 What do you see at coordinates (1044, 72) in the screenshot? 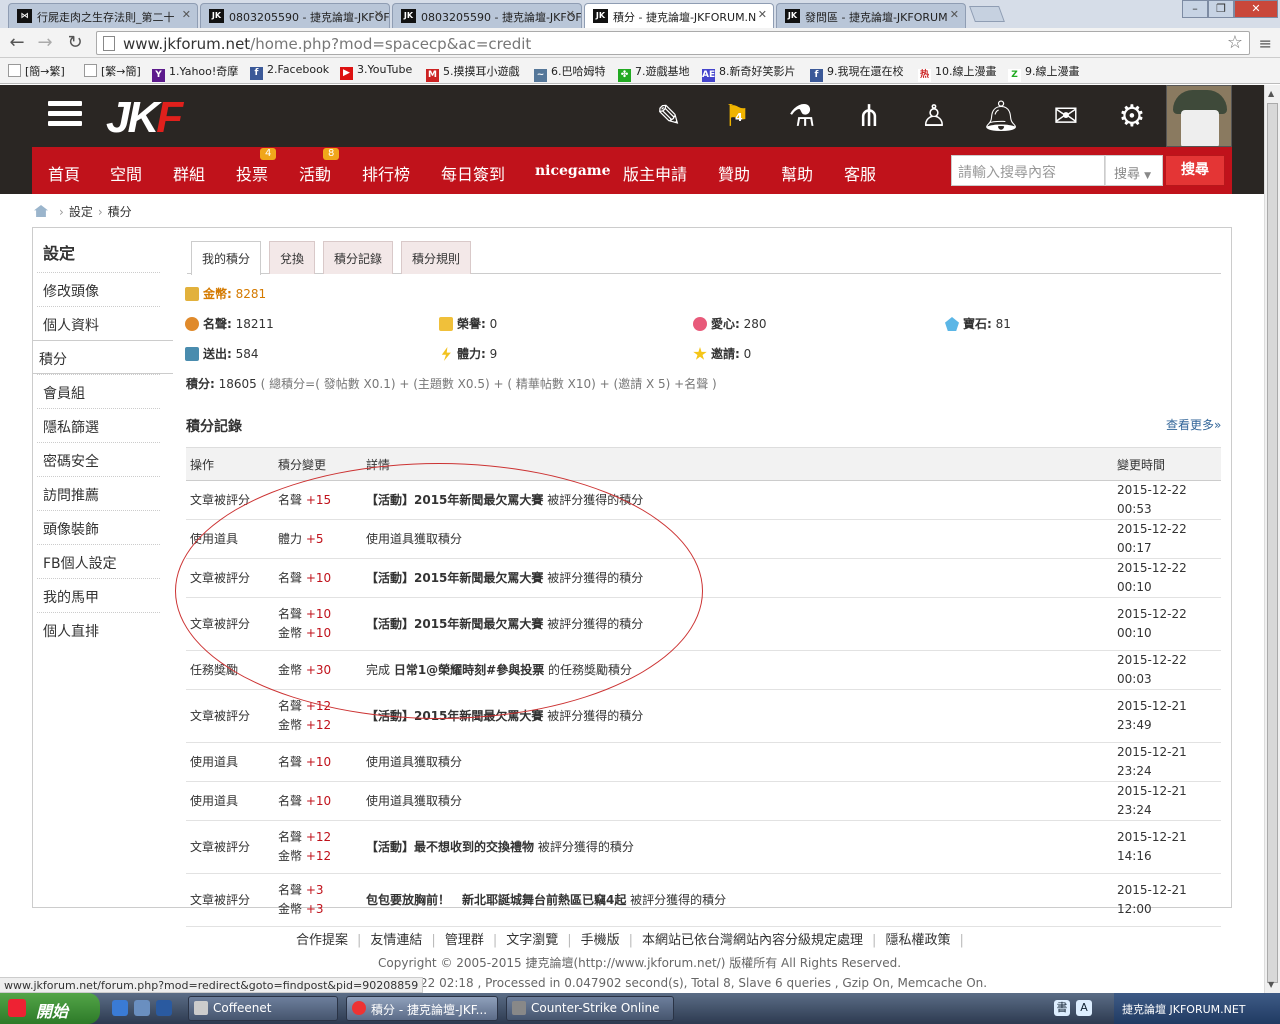
I see `bookmark-item: Z 9.線上漫畫` at bounding box center [1044, 72].